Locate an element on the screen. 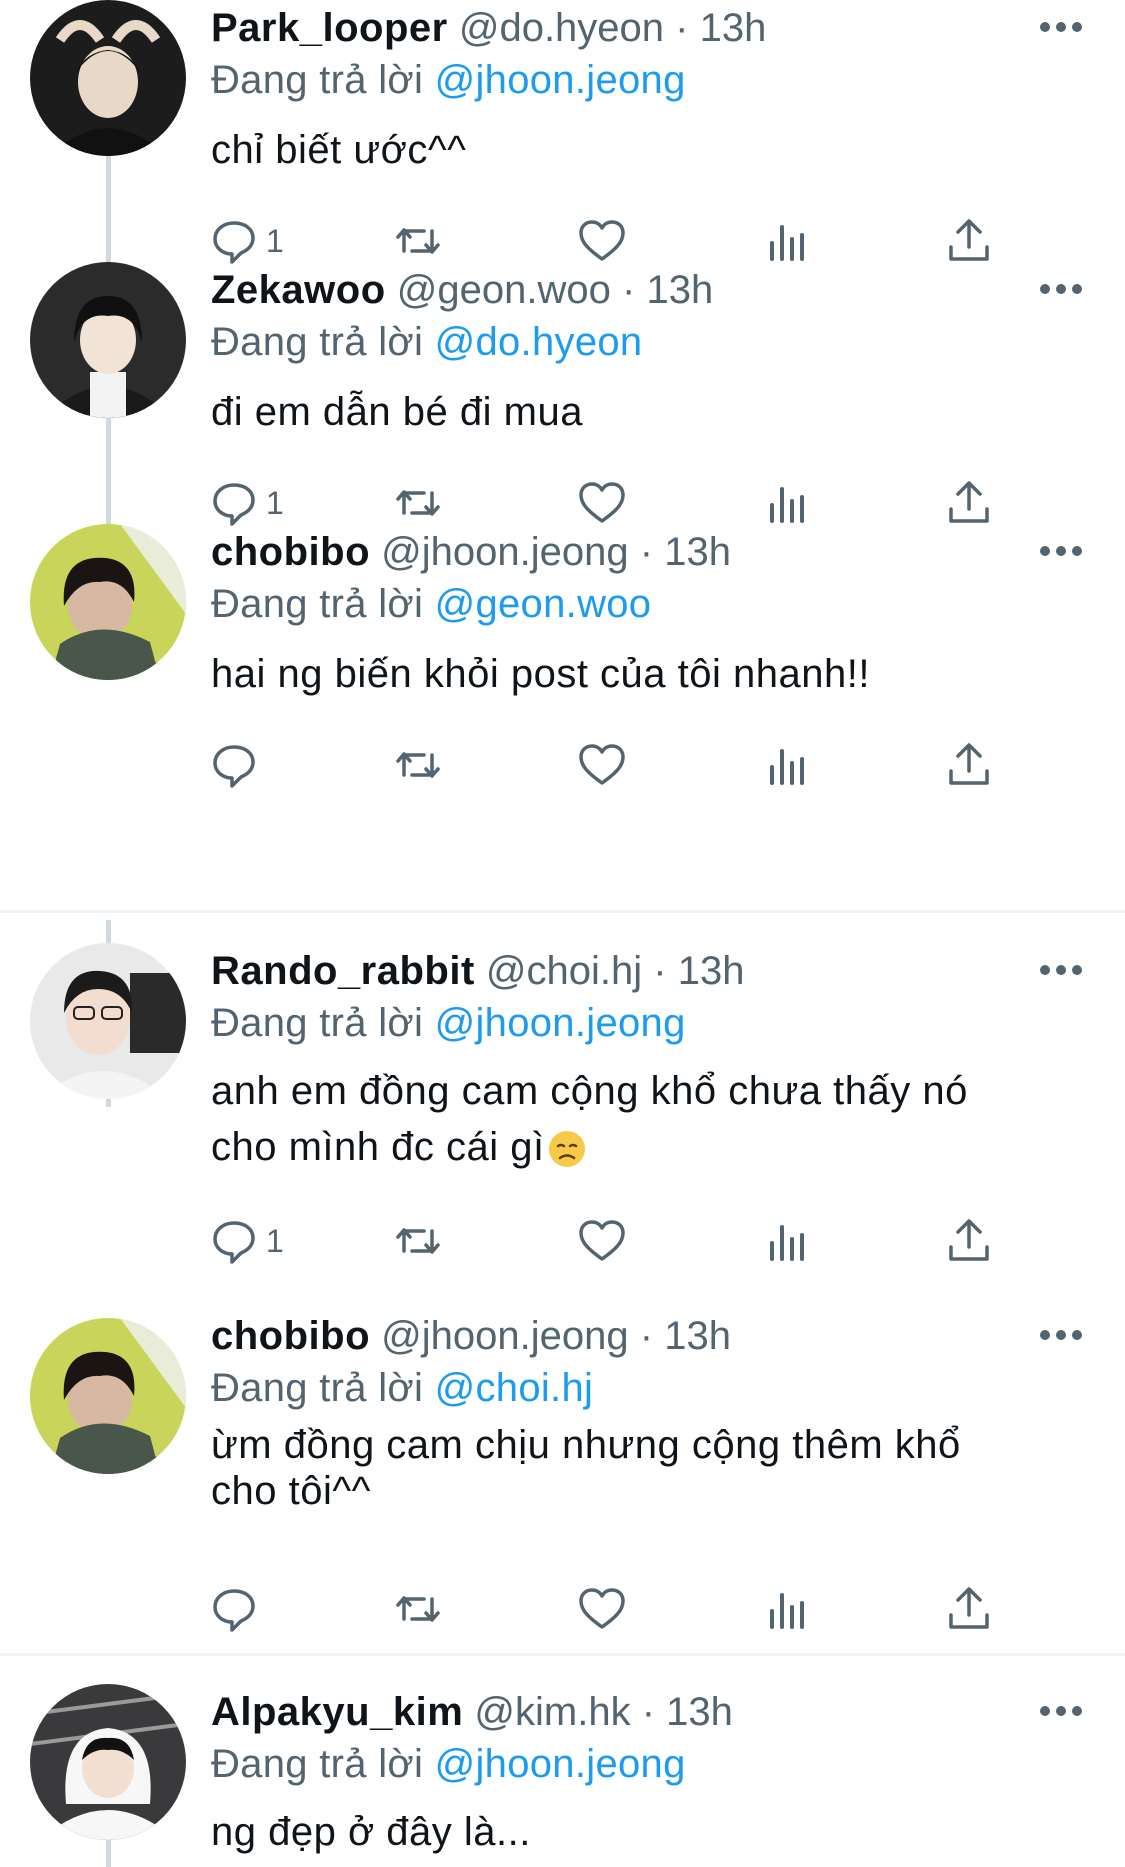 Image resolution: width=1125 pixels, height=1867 pixels. tweet-header: Alpakyu_kim @kim.hk · 13h is located at coordinates (472, 1712).